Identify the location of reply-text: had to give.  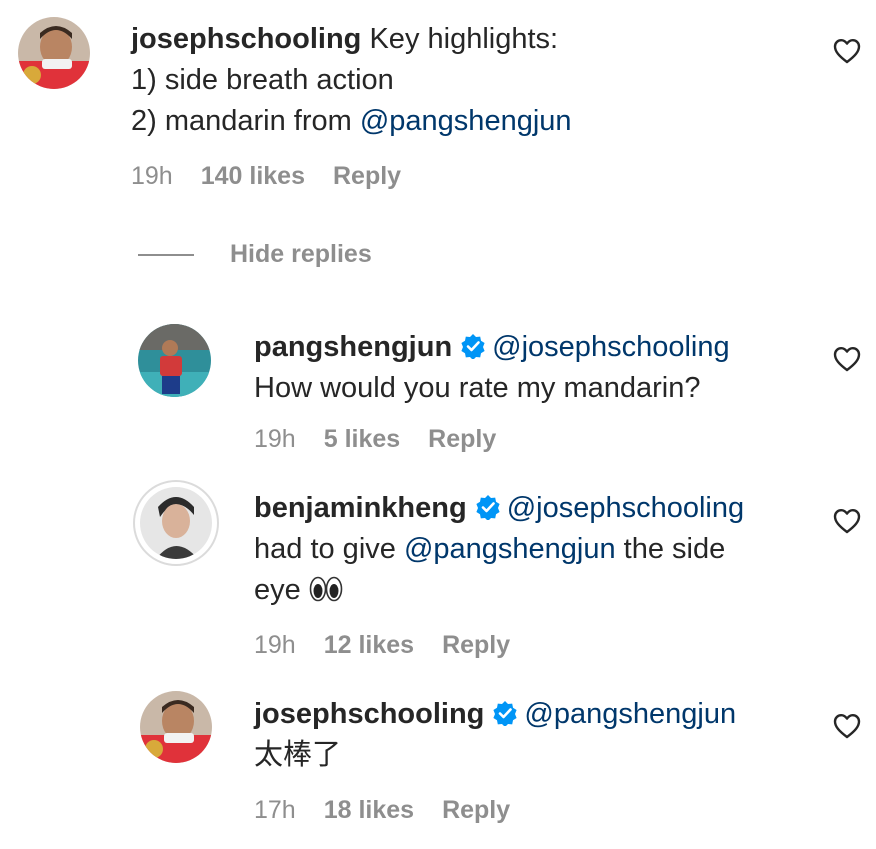
(329, 549).